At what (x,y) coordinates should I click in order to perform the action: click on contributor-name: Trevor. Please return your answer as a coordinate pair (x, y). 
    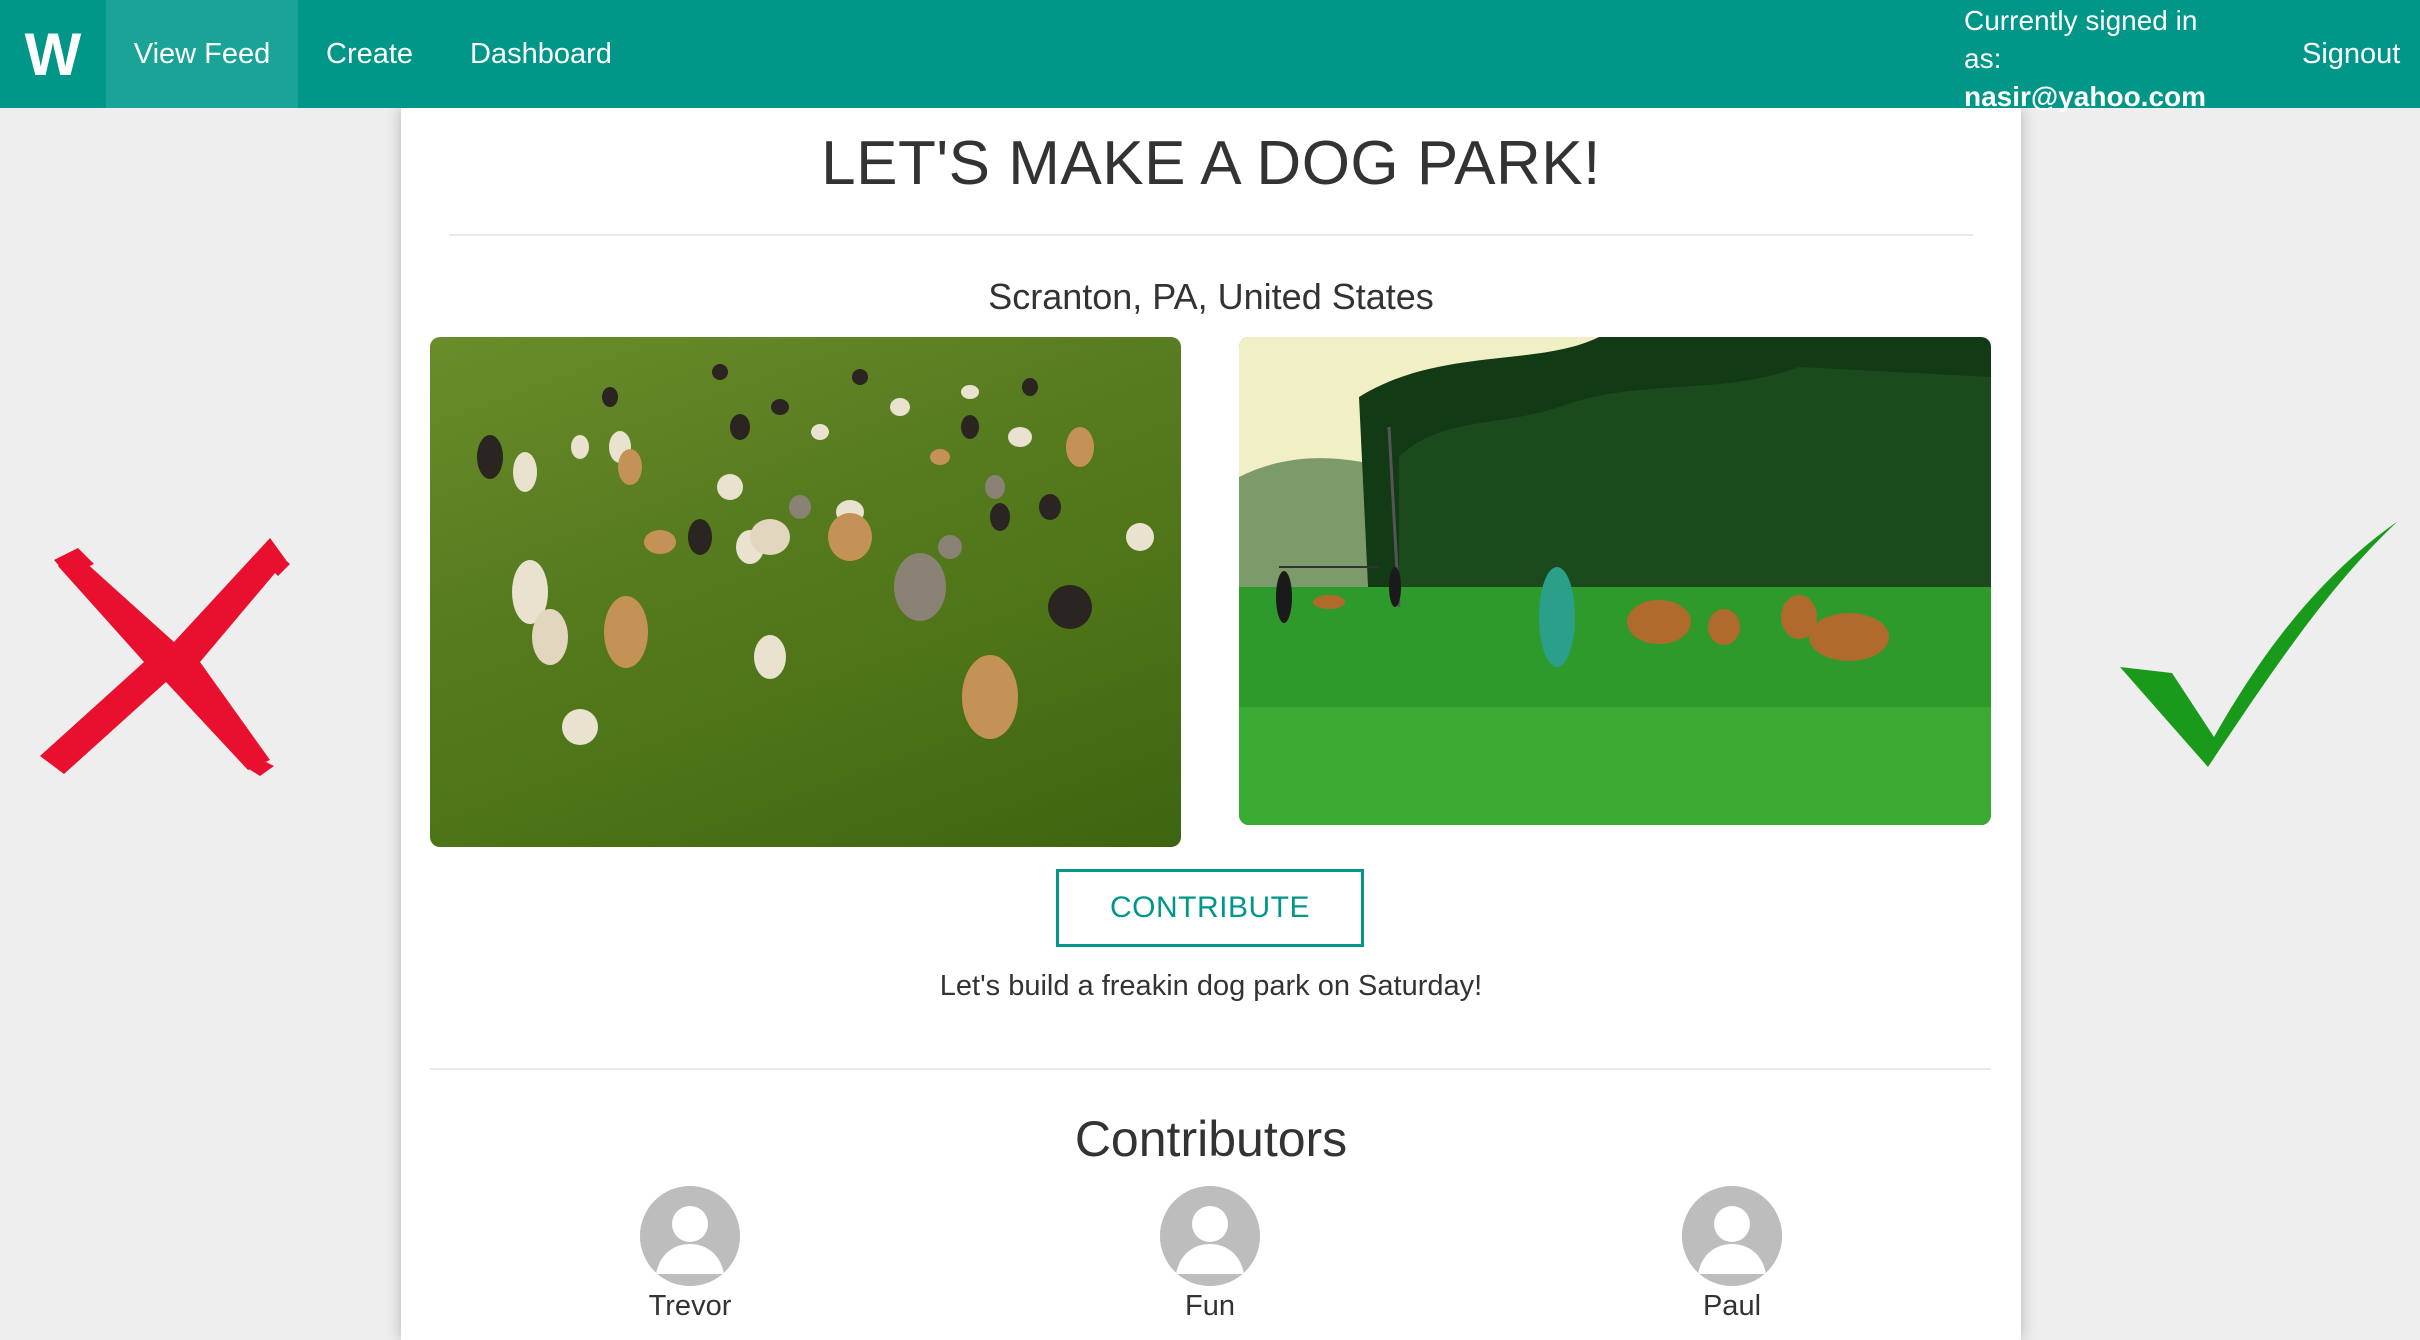
    Looking at the image, I should click on (690, 1306).